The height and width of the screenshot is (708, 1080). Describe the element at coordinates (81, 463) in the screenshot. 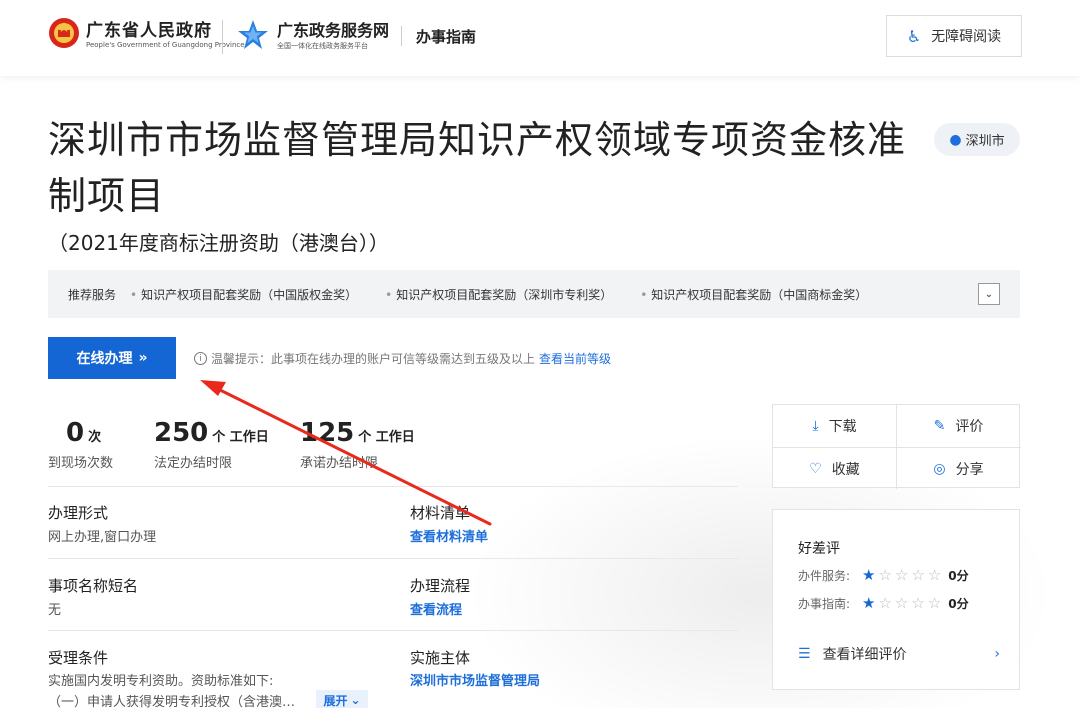

I see `stat-caption: 到现场次数` at that location.